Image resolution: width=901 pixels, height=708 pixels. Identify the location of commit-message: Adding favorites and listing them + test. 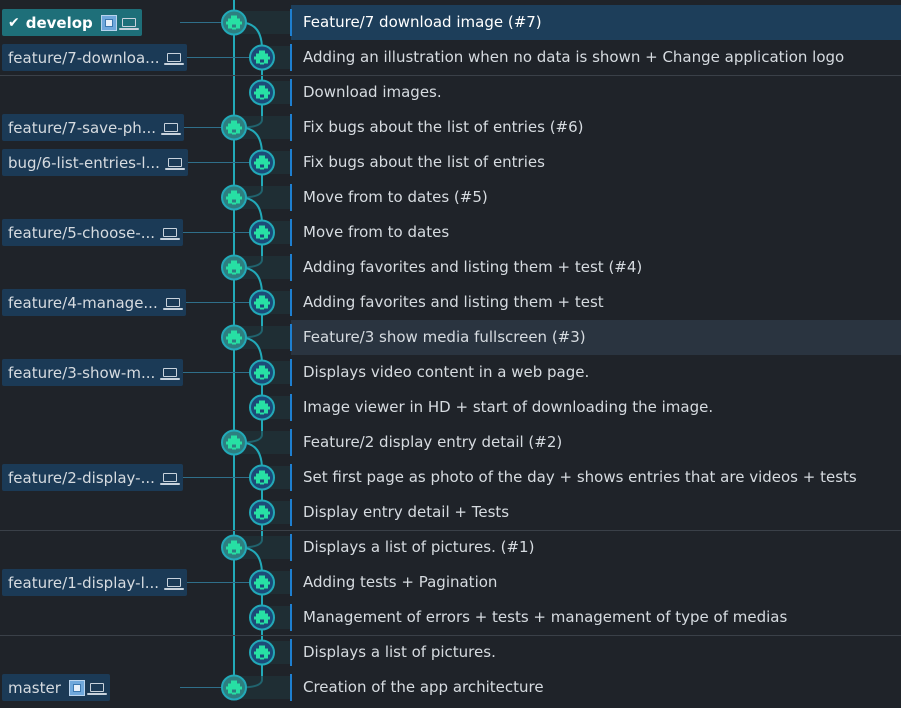
(453, 302).